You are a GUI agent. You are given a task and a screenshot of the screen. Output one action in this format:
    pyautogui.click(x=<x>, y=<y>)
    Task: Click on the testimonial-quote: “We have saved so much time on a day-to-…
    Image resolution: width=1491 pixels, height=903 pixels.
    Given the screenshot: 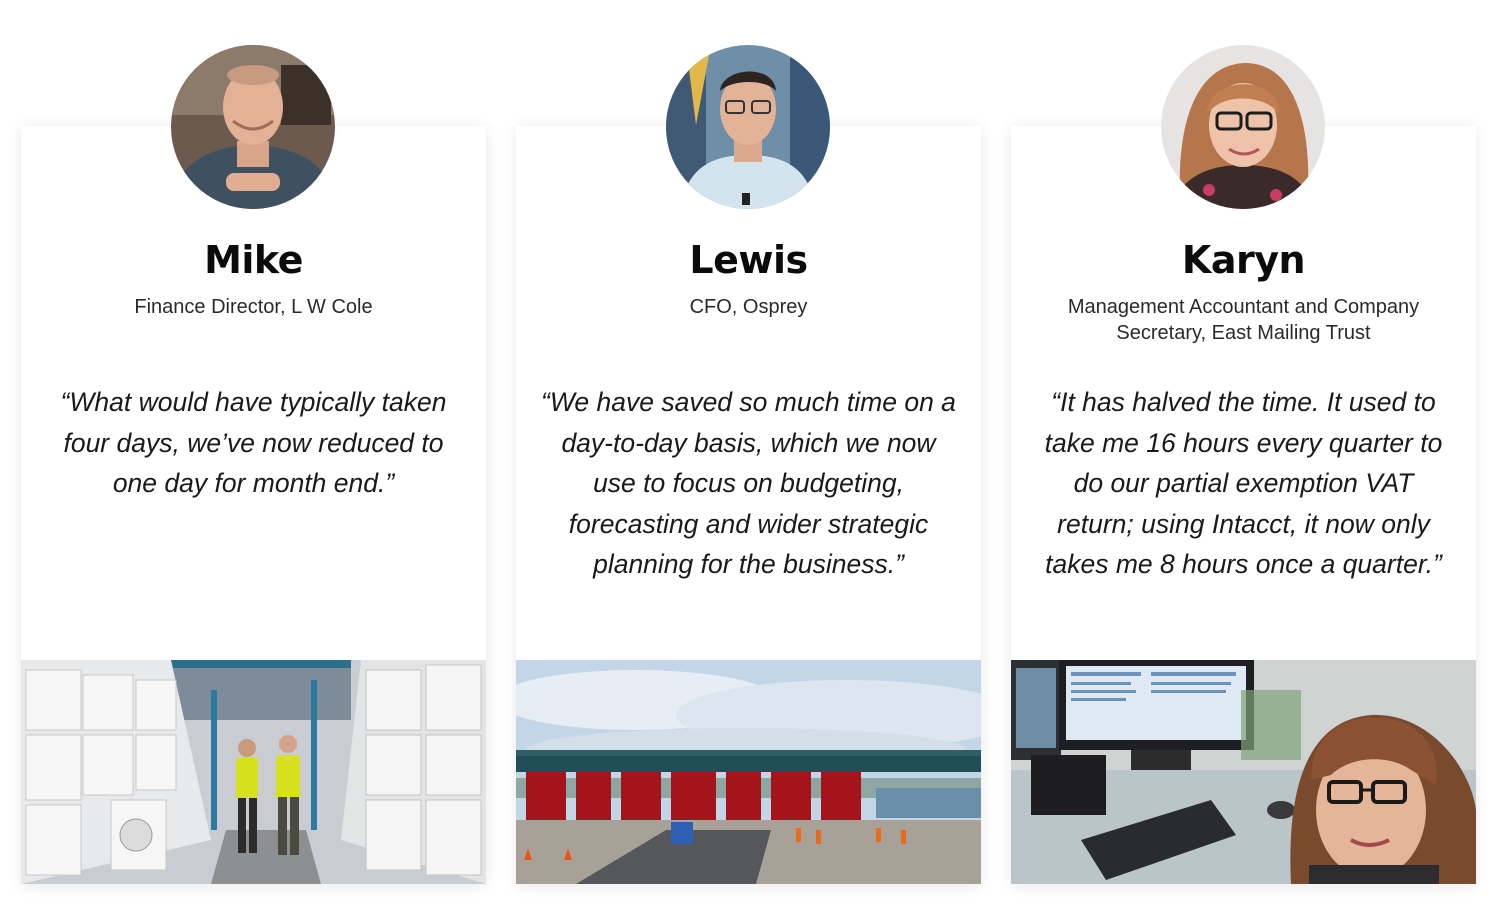 What is the action you would take?
    pyautogui.click(x=748, y=483)
    